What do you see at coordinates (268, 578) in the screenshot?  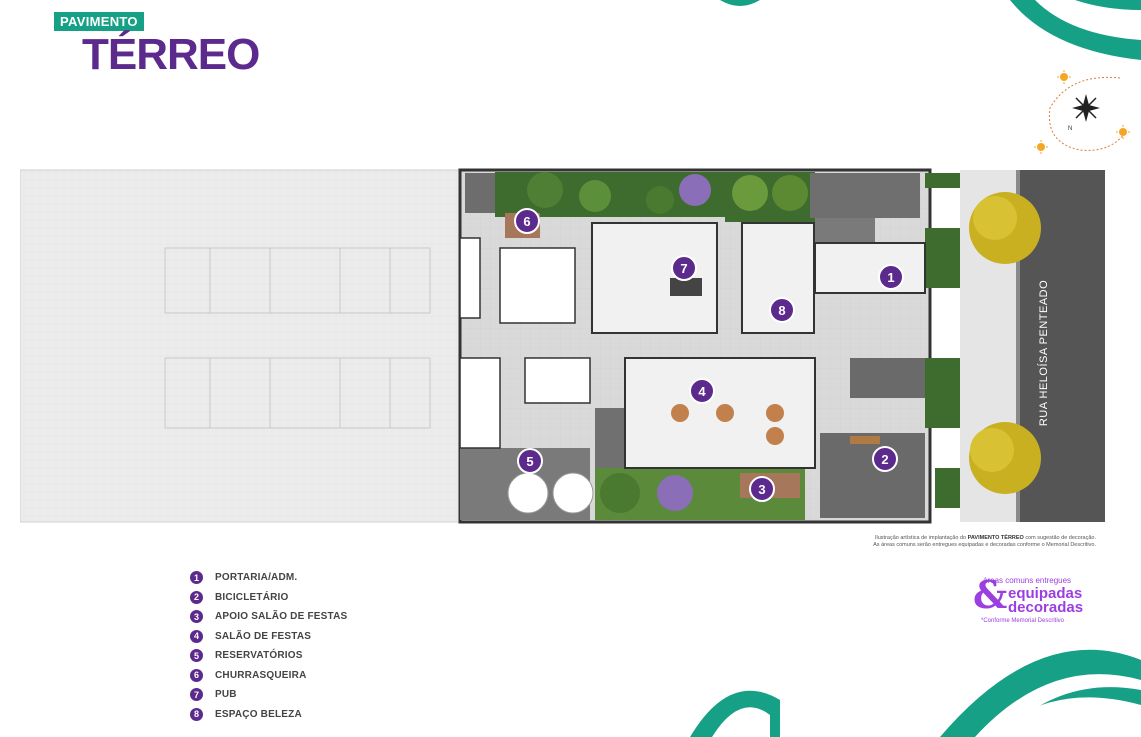 I see `legend-item: 1 PORTARIA/ADM.` at bounding box center [268, 578].